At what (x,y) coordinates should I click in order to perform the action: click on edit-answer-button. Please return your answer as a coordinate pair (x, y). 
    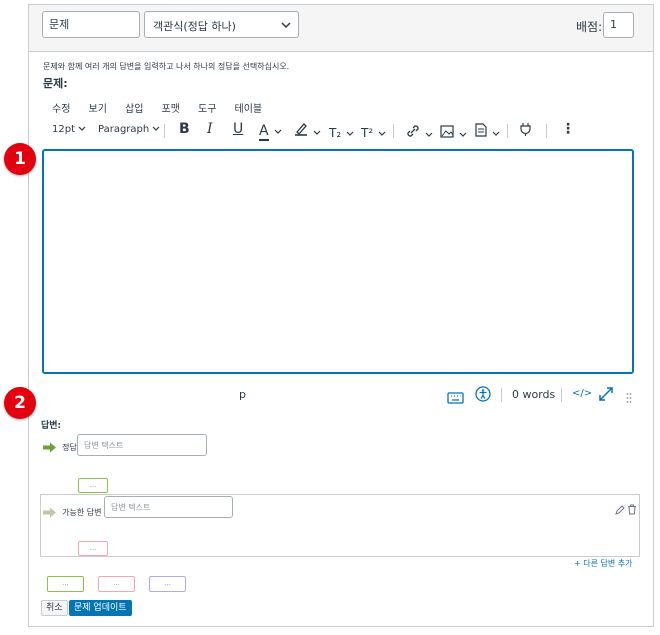
    Looking at the image, I should click on (620, 509).